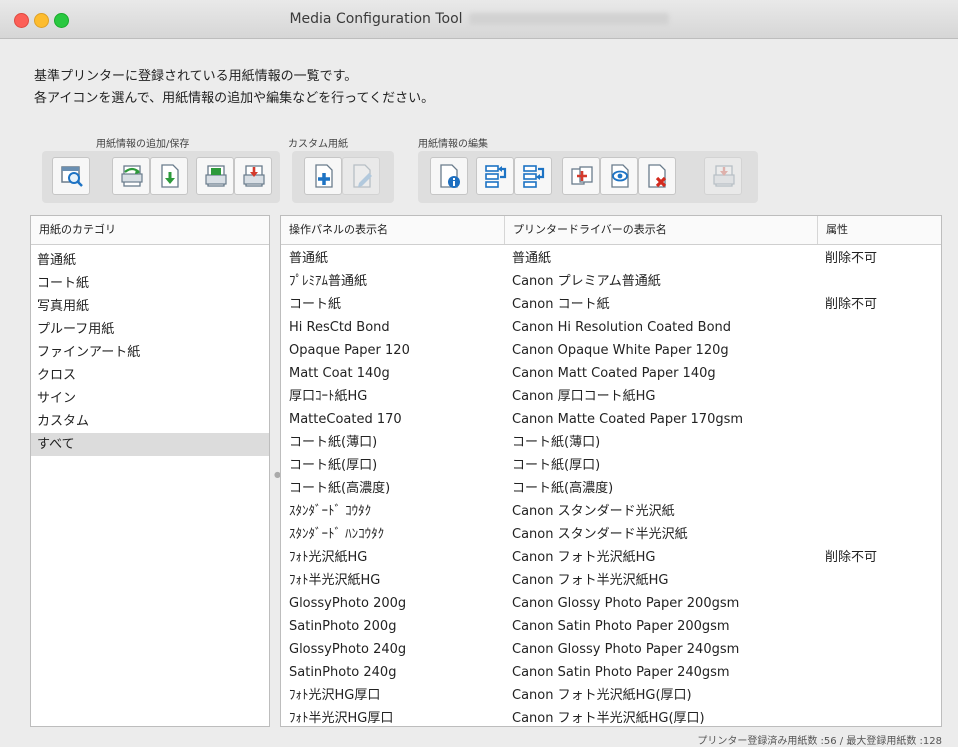 The image size is (958, 747). I want to click on category-item: サイン, so click(150, 398).